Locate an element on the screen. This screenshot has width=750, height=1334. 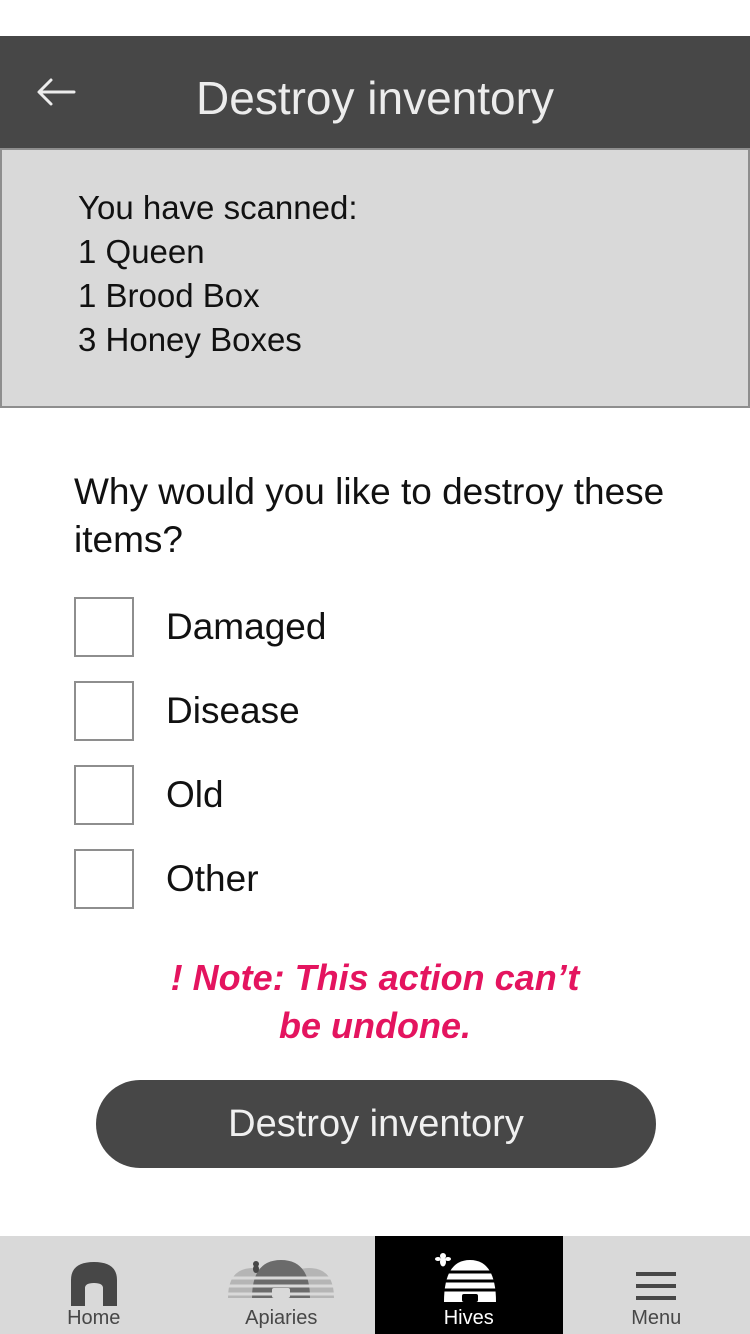
bottom-tab-bar: Home Apiaries Hives Menu is located at coordinates (375, 1285).